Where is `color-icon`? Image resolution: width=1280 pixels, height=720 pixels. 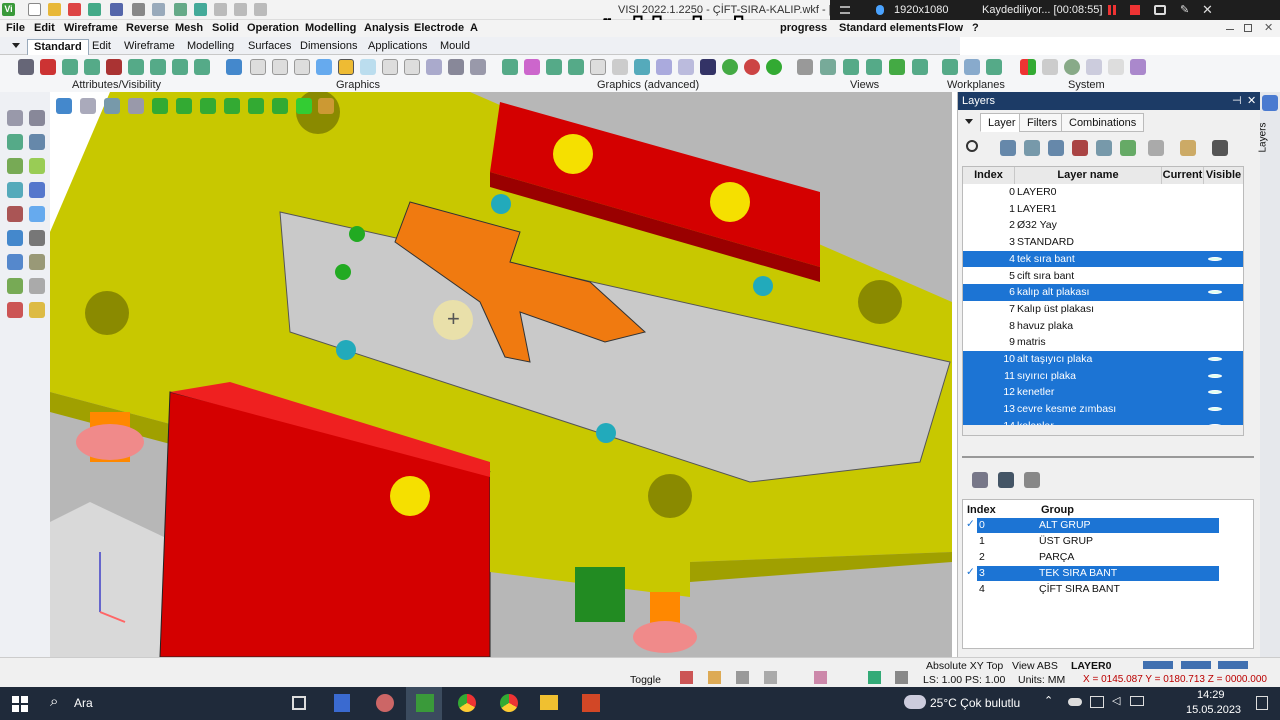 color-icon is located at coordinates (48, 67).